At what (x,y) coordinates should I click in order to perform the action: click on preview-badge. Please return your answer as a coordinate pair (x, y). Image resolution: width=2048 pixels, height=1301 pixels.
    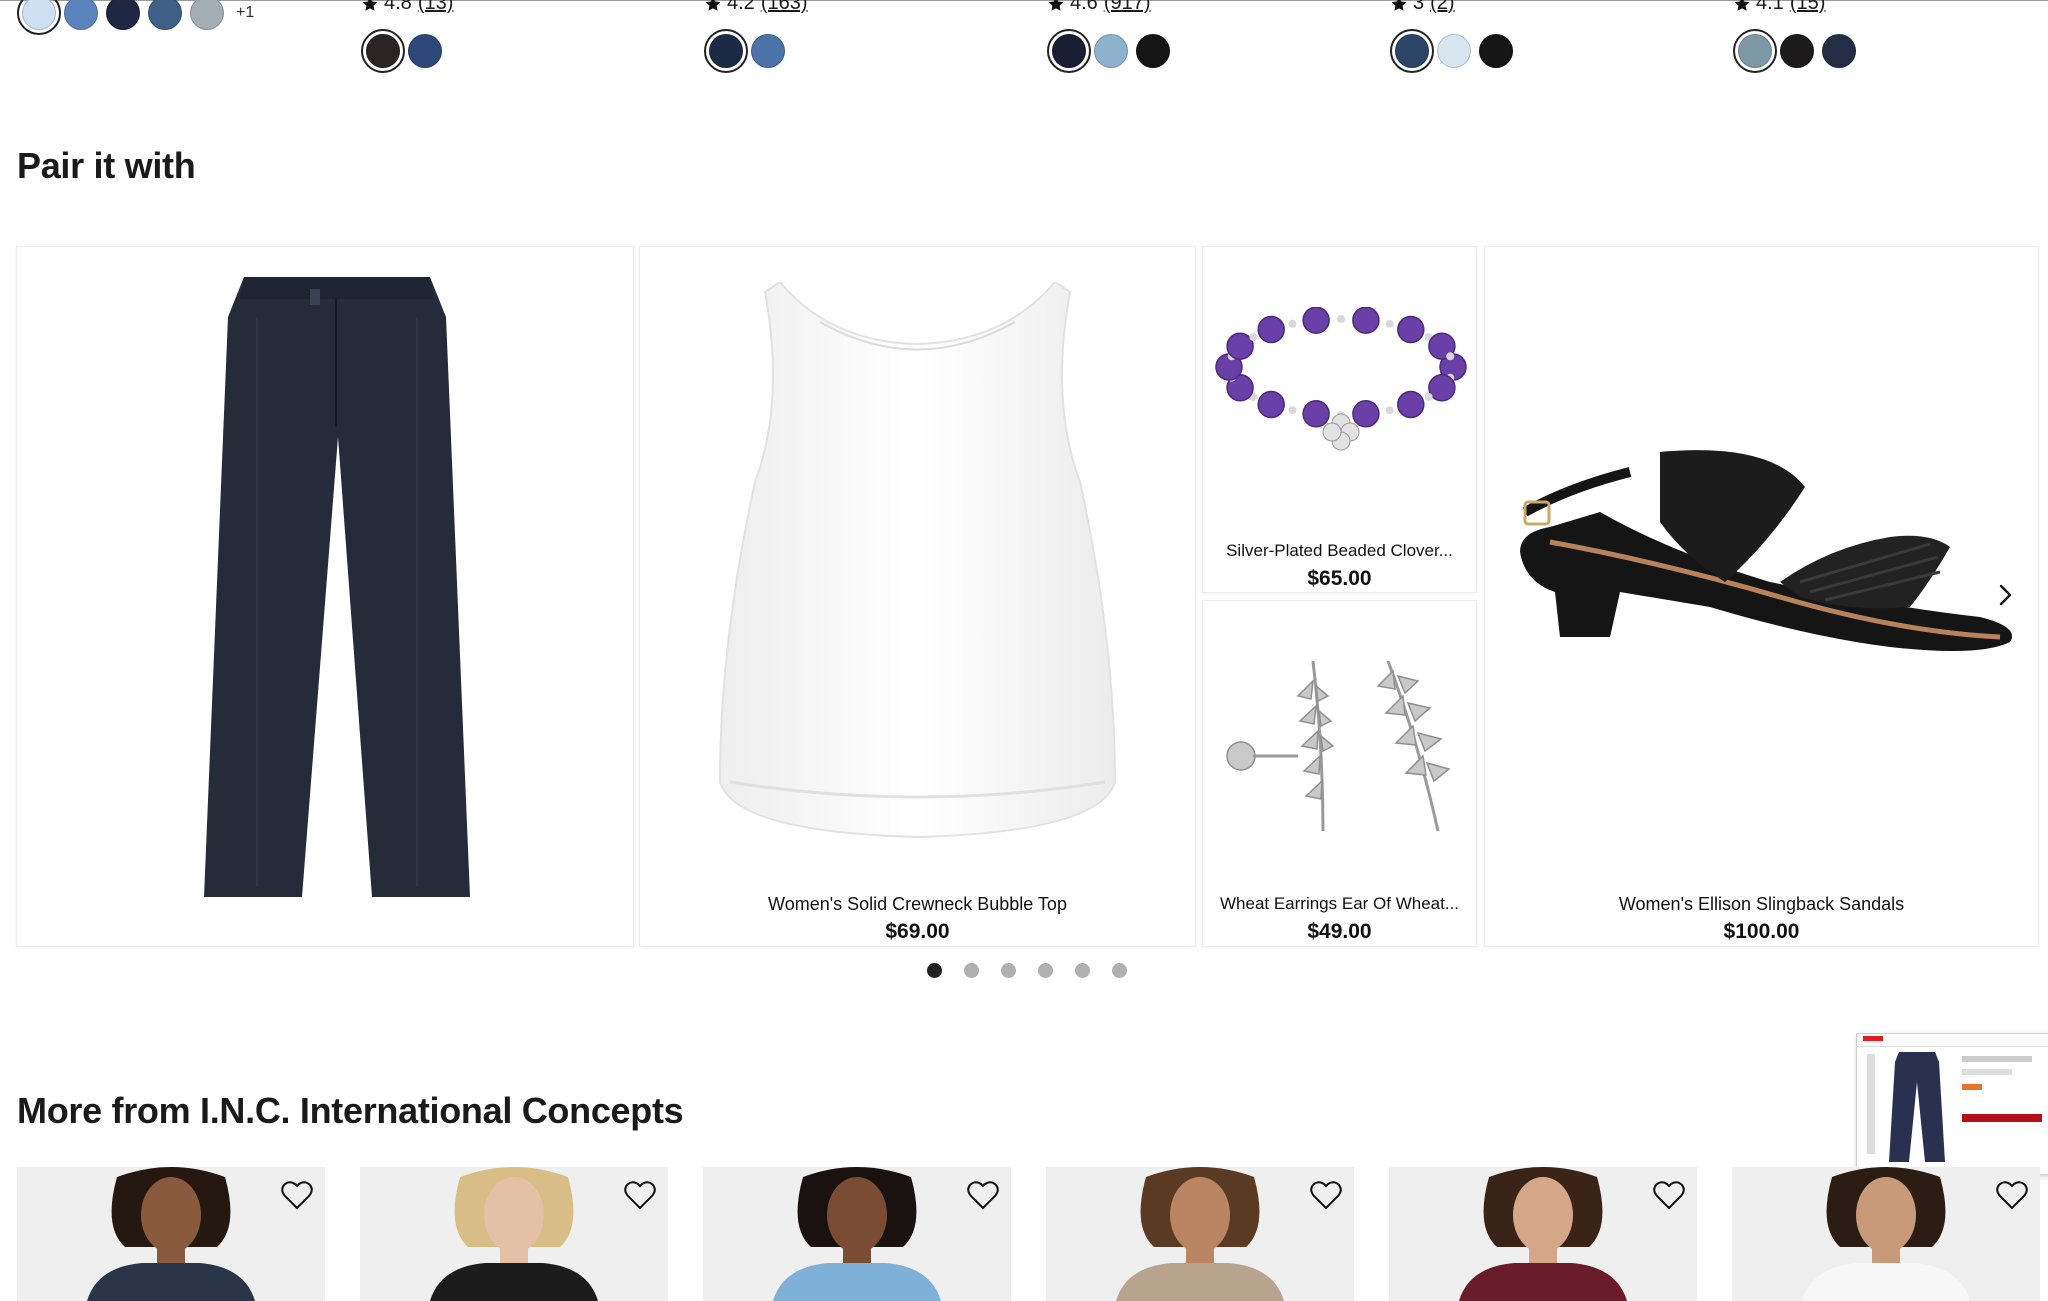
    Looking at the image, I should click on (1972, 1087).